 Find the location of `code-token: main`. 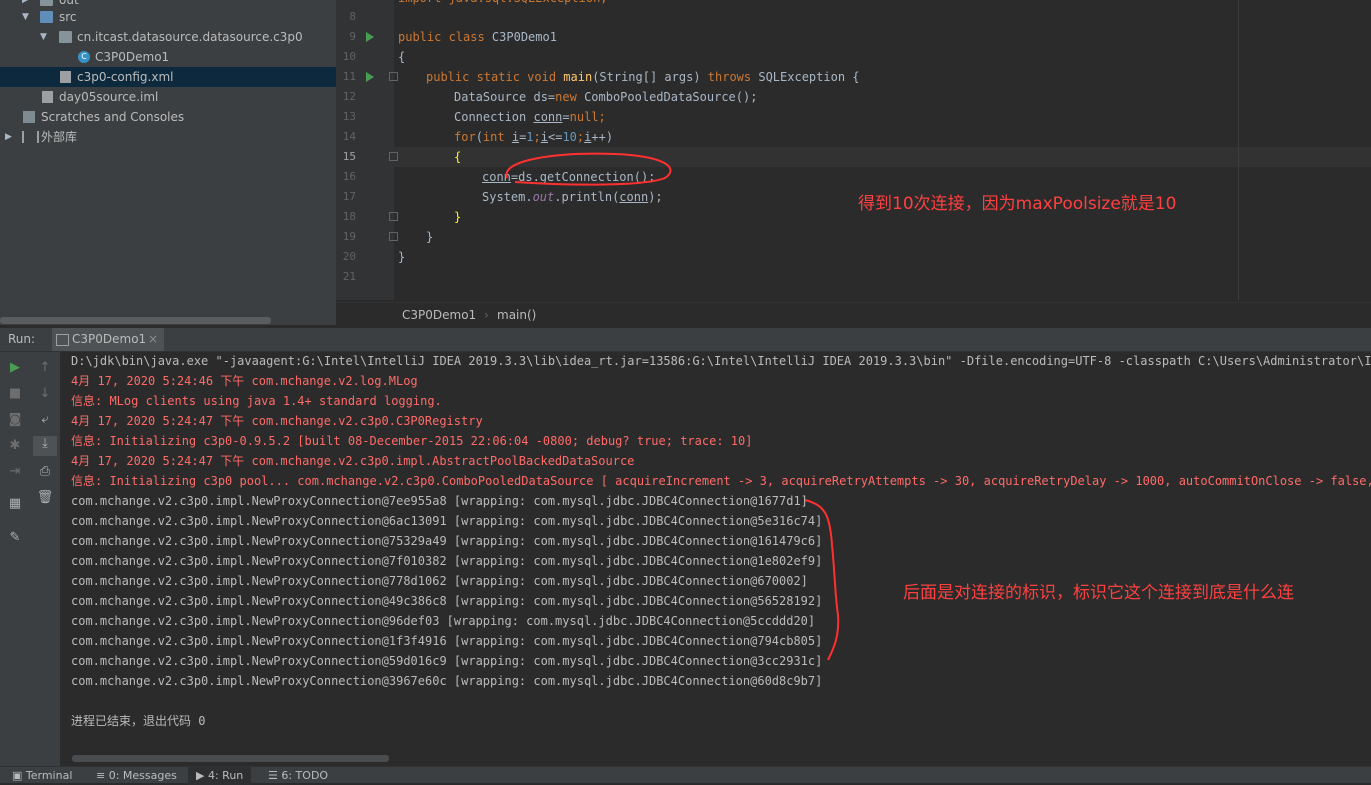

code-token: main is located at coordinates (578, 77).